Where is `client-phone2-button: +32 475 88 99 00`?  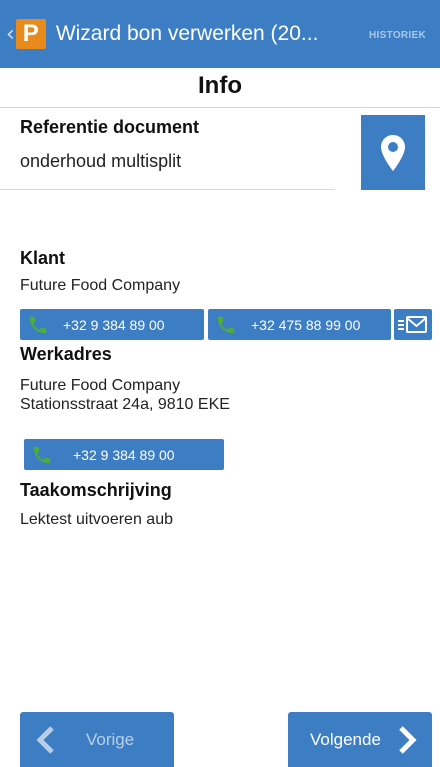 client-phone2-button: +32 475 88 99 00 is located at coordinates (299, 324).